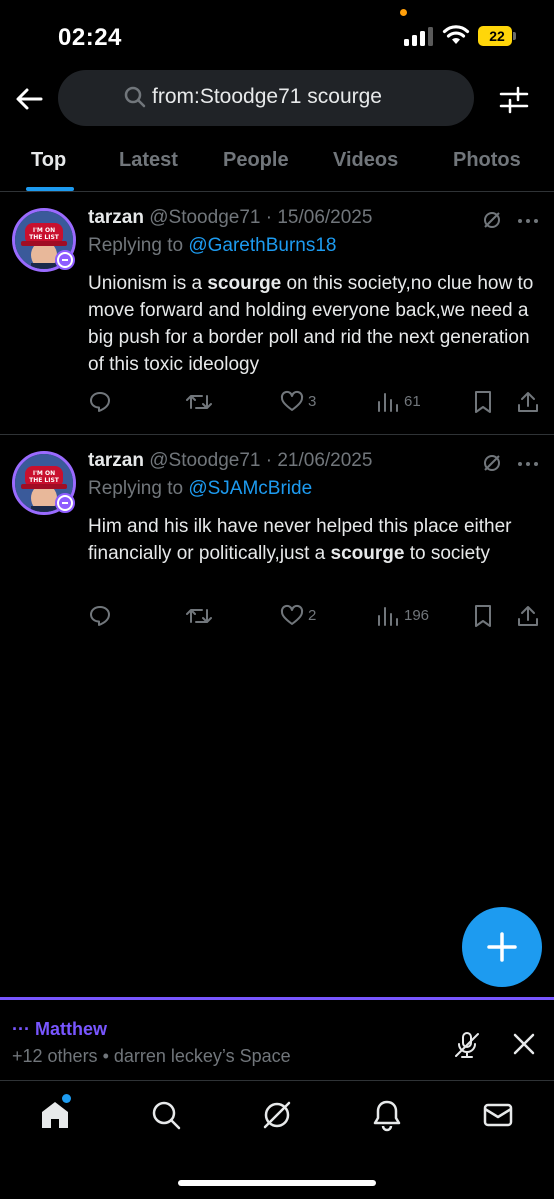 This screenshot has width=554, height=1199. What do you see at coordinates (403, 12) in the screenshot?
I see `privacy-indicator-dot` at bounding box center [403, 12].